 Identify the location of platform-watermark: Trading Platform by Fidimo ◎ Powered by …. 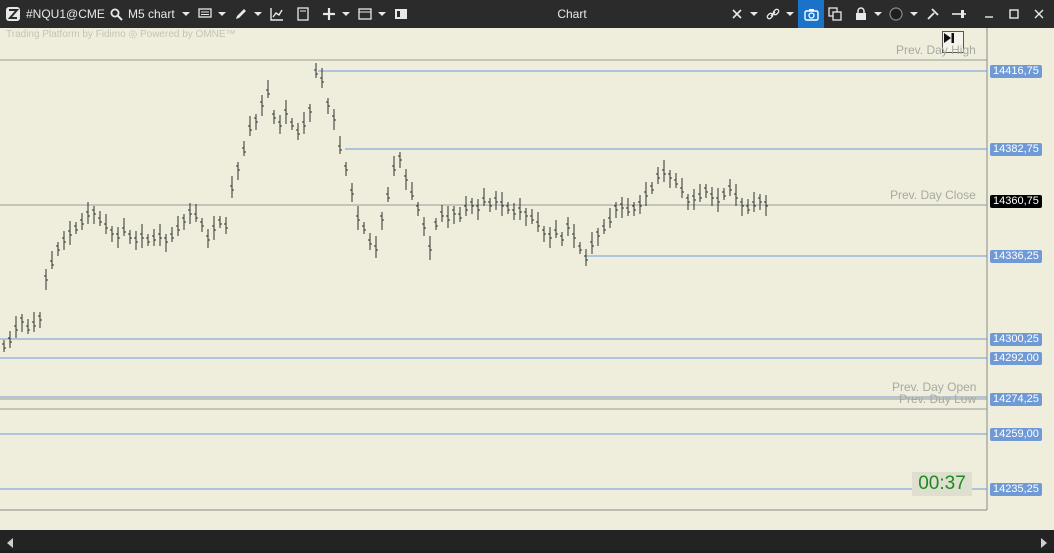
(121, 34).